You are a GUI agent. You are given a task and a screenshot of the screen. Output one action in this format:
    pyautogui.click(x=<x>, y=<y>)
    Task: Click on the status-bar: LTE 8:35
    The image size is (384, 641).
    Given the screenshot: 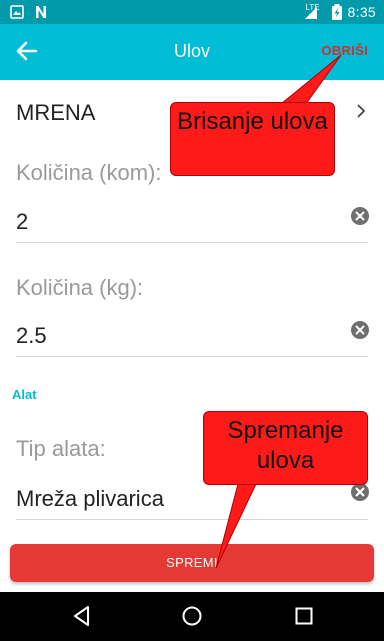 What is the action you would take?
    pyautogui.click(x=192, y=12)
    